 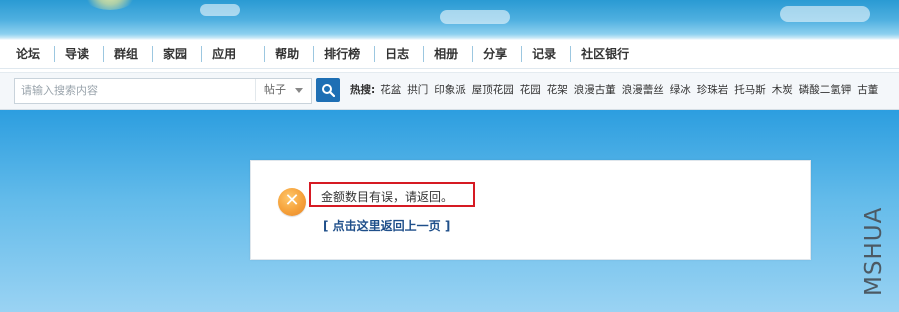 I want to click on hot-search-item: 印象派, so click(x=450, y=90).